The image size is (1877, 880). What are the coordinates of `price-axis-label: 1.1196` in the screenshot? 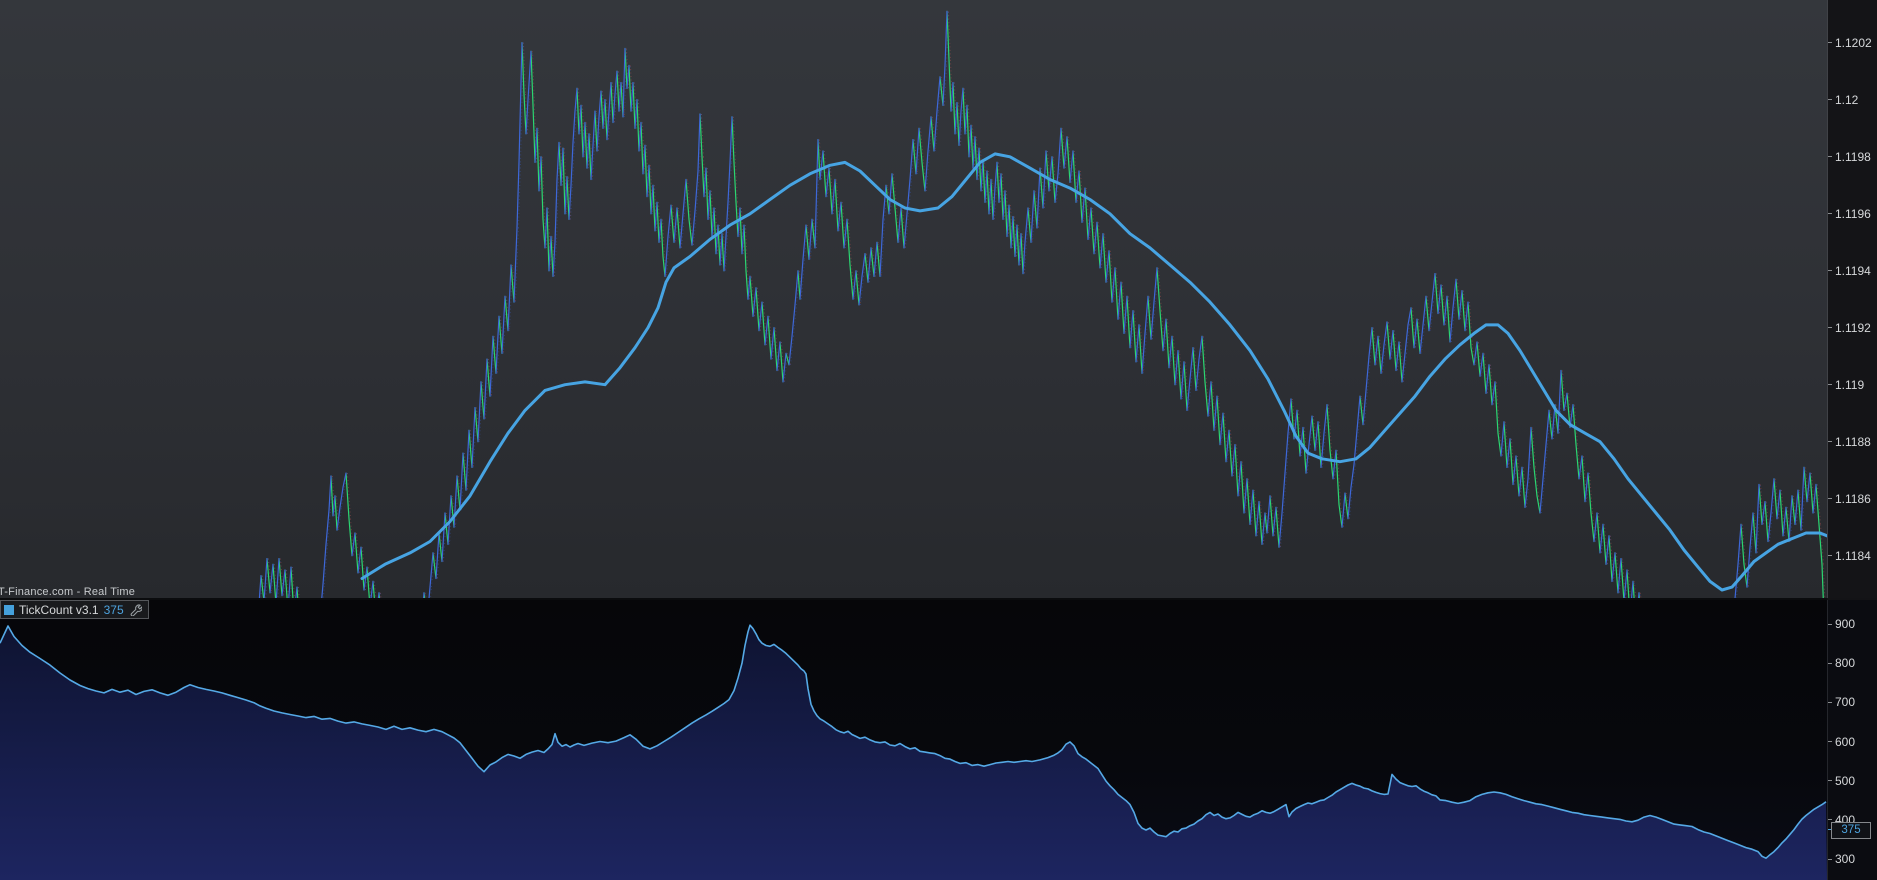 It's located at (1853, 213).